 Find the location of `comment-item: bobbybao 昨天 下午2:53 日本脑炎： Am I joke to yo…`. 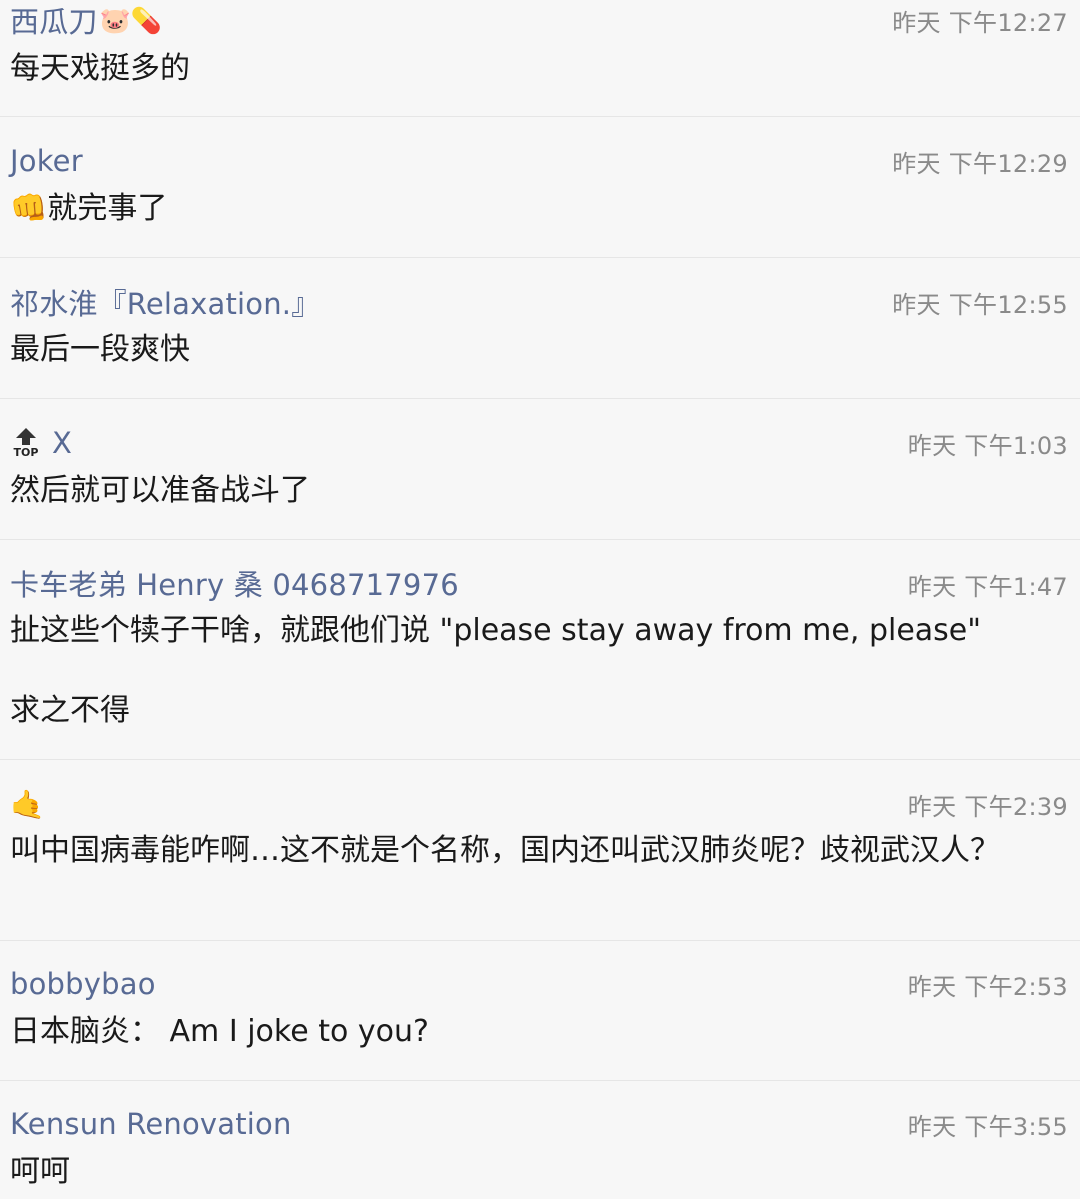

comment-item: bobbybao 昨天 下午2:53 日本脑炎： Am I joke to yo… is located at coordinates (540, 1011).